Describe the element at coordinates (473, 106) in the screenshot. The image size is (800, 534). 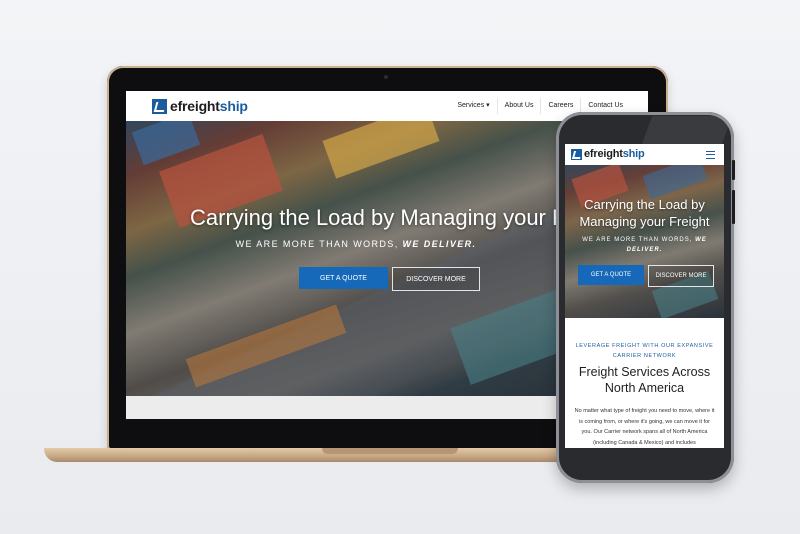
I see `nav-item-services: Services ▾` at that location.